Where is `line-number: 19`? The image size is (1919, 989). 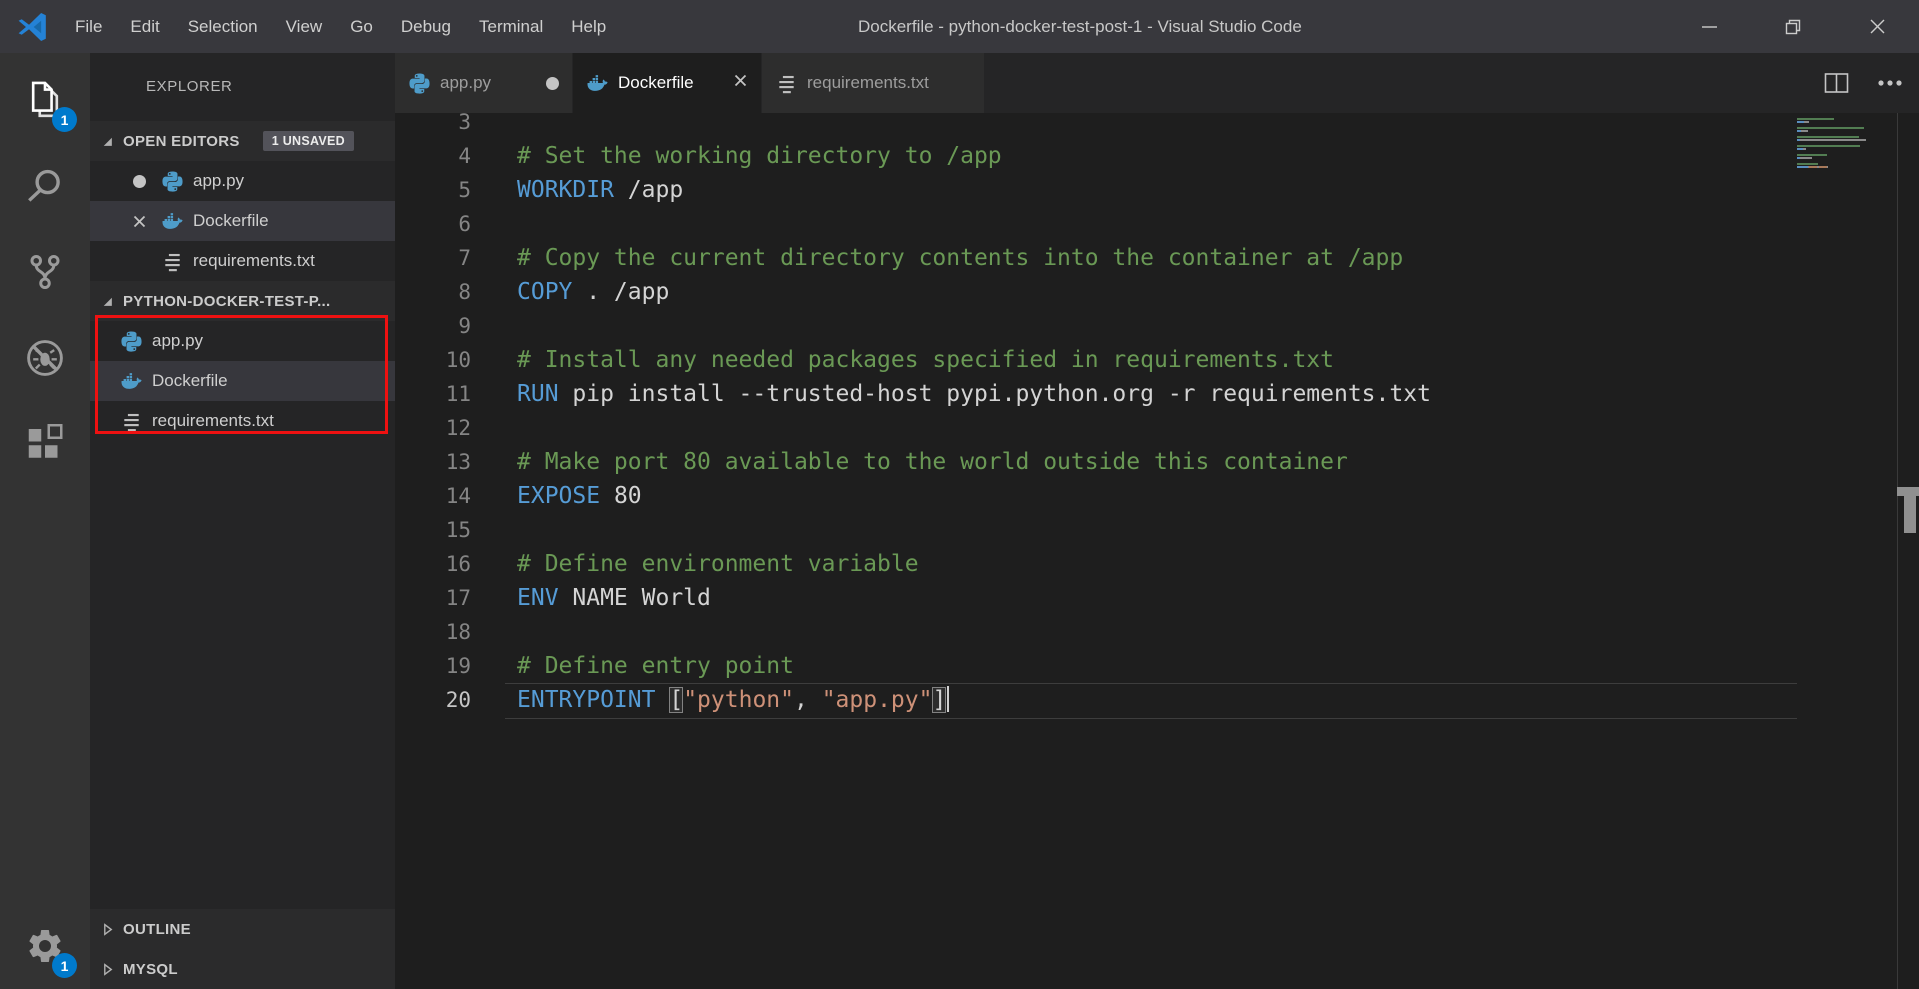
line-number: 19 is located at coordinates (433, 666).